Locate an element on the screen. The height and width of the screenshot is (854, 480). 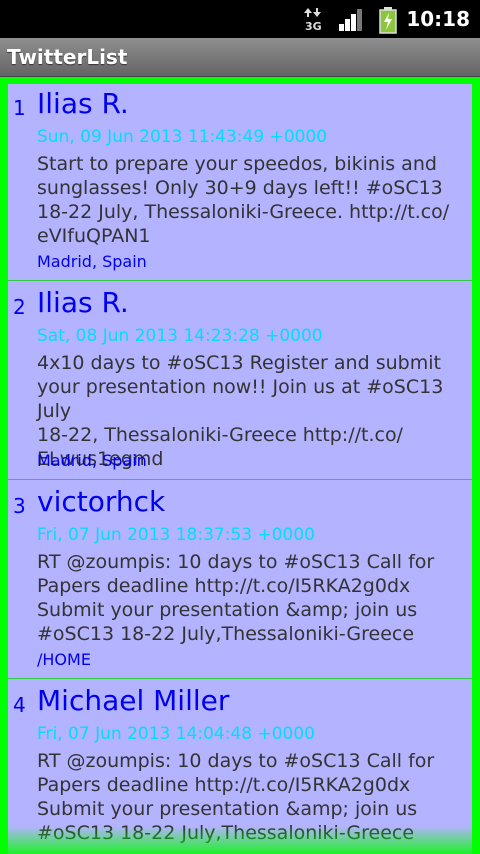
app-title-bar: TwitterList is located at coordinates (240, 57).